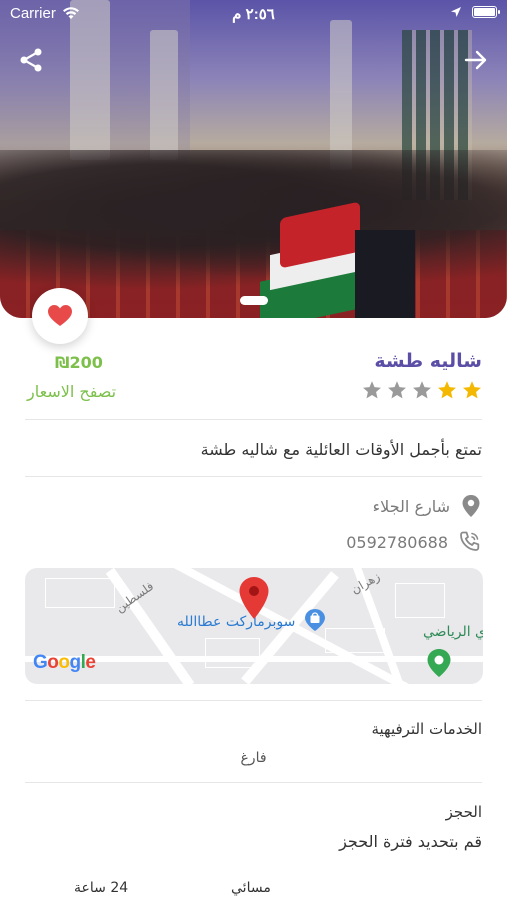 Image resolution: width=507 pixels, height=900 pixels. I want to click on status-bar: Carrier ٢:٥٦ م, so click(253, 14).